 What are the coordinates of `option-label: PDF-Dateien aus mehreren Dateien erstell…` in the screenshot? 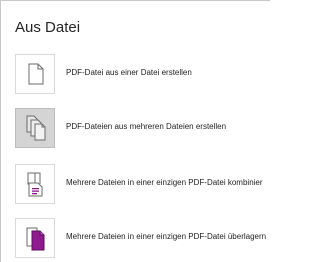 It's located at (146, 126).